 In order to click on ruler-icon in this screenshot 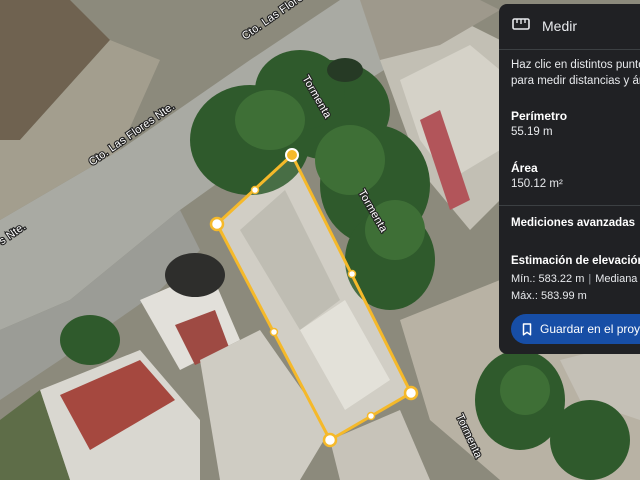, I will do `click(521, 26)`.